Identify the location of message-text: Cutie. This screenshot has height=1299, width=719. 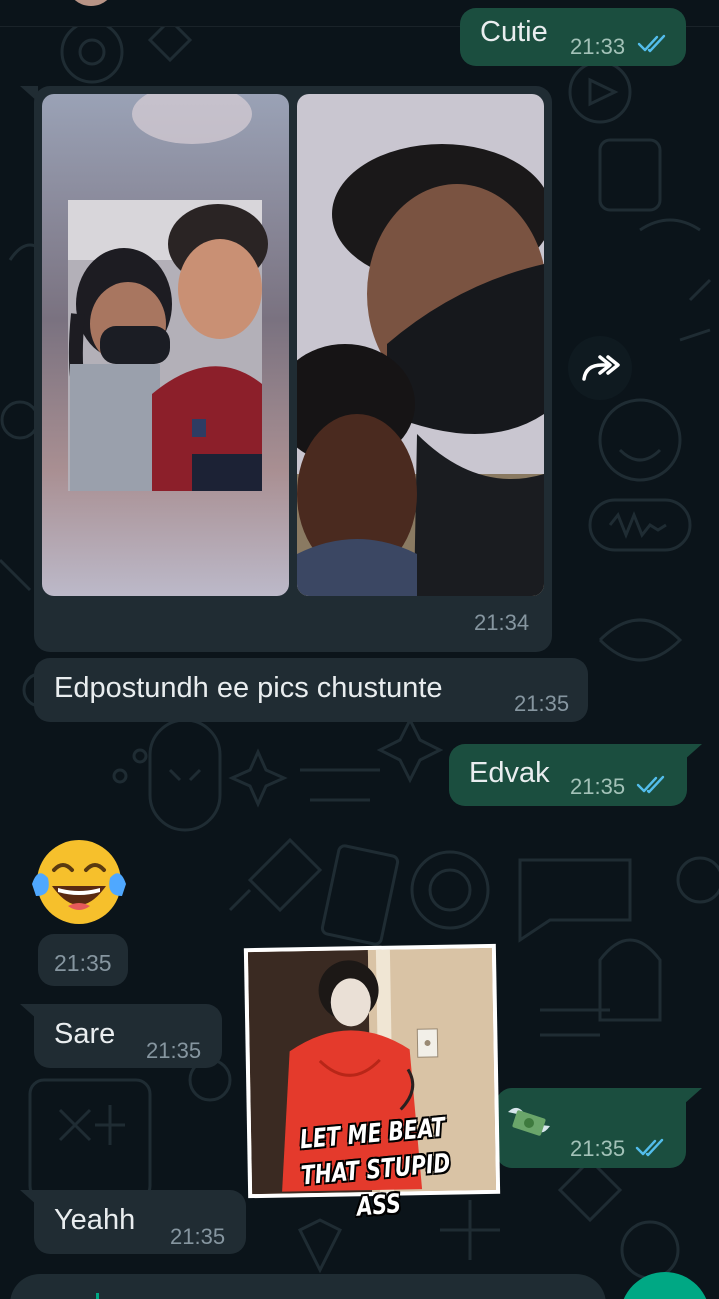
(514, 32).